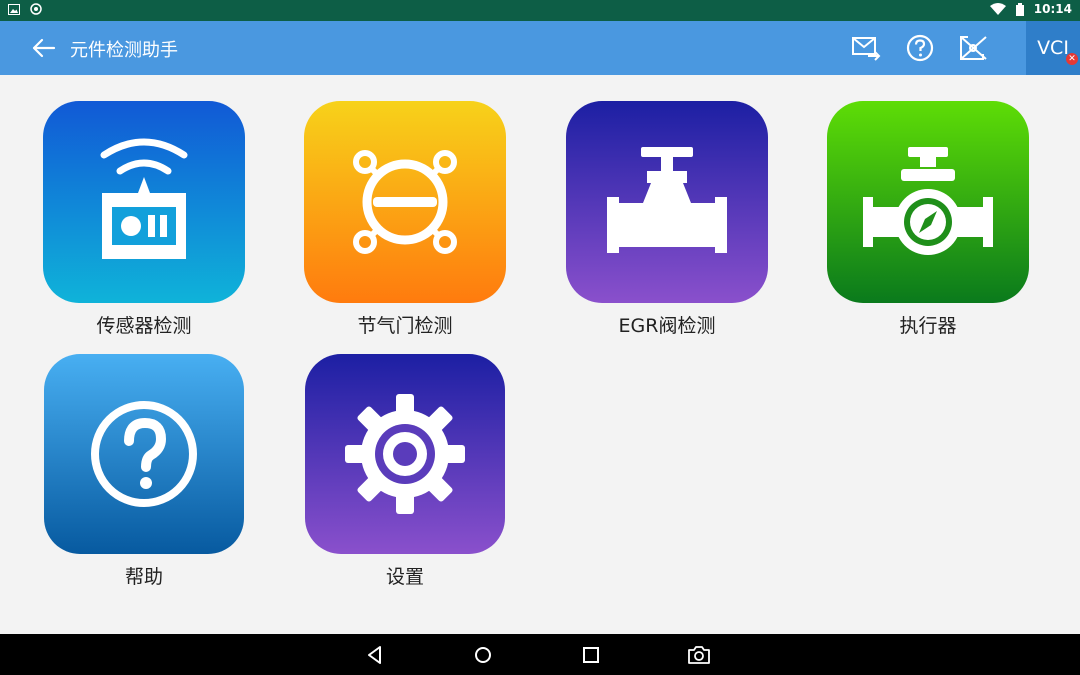 This screenshot has width=1080, height=675. I want to click on vci-status-button: VCI ✕, so click(1053, 48).